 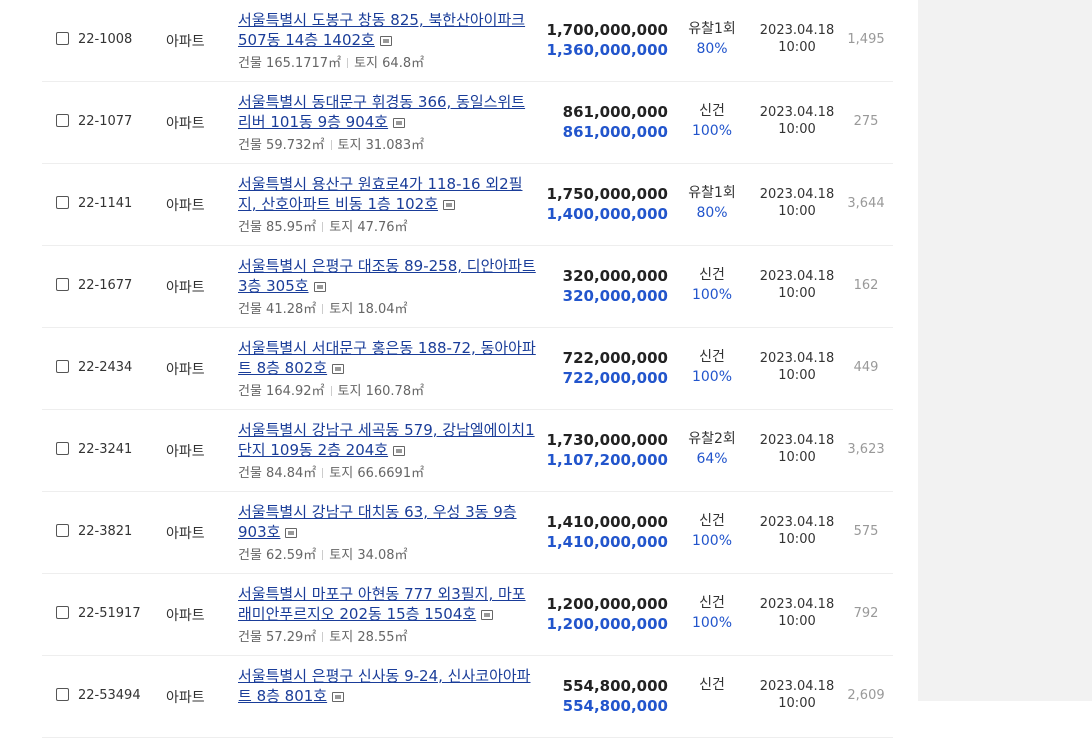 What do you see at coordinates (598, 122) in the screenshot?
I see `price-cell: 861,000,000 861,000,000` at bounding box center [598, 122].